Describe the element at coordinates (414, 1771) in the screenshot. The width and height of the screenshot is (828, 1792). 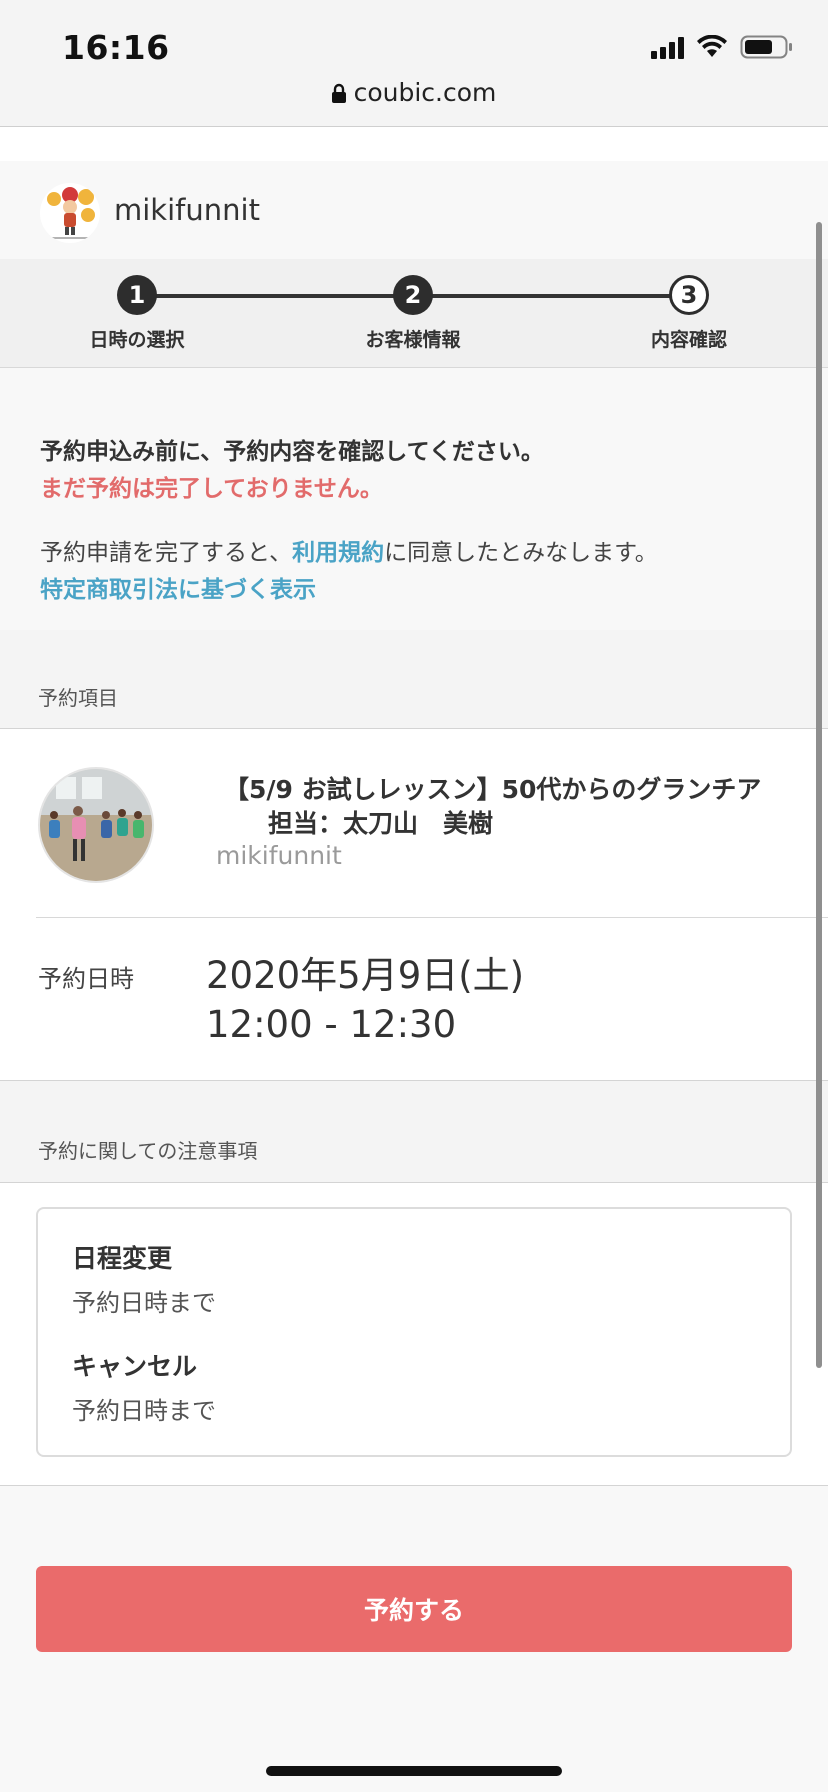
I see `home-indicator` at that location.